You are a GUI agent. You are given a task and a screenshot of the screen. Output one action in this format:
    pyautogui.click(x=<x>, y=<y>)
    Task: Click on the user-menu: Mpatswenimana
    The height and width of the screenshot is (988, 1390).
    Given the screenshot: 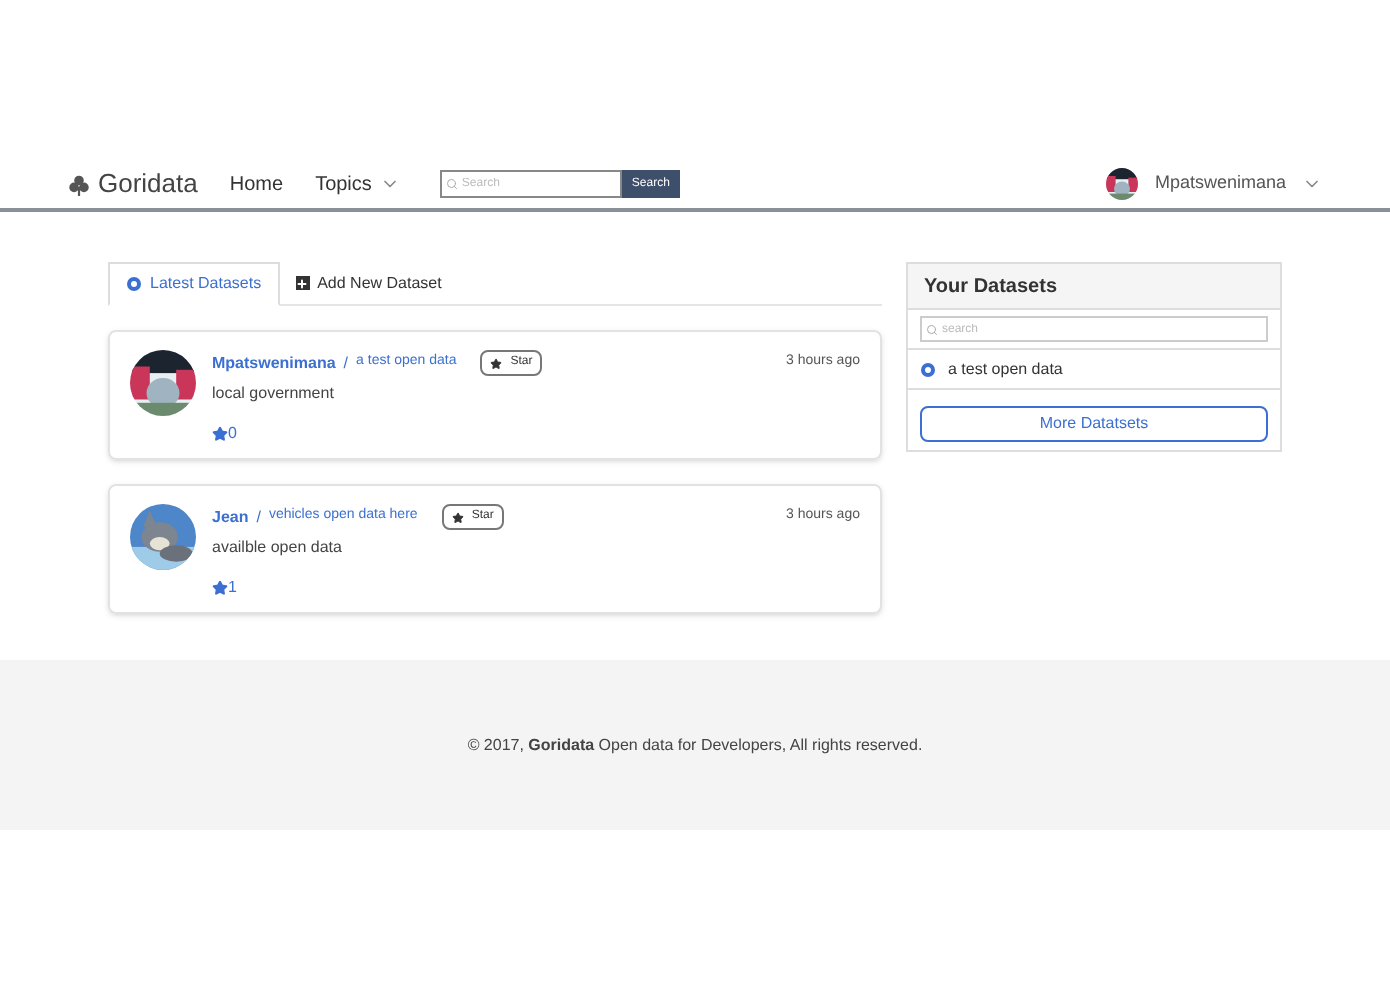 What is the action you would take?
    pyautogui.click(x=1238, y=184)
    